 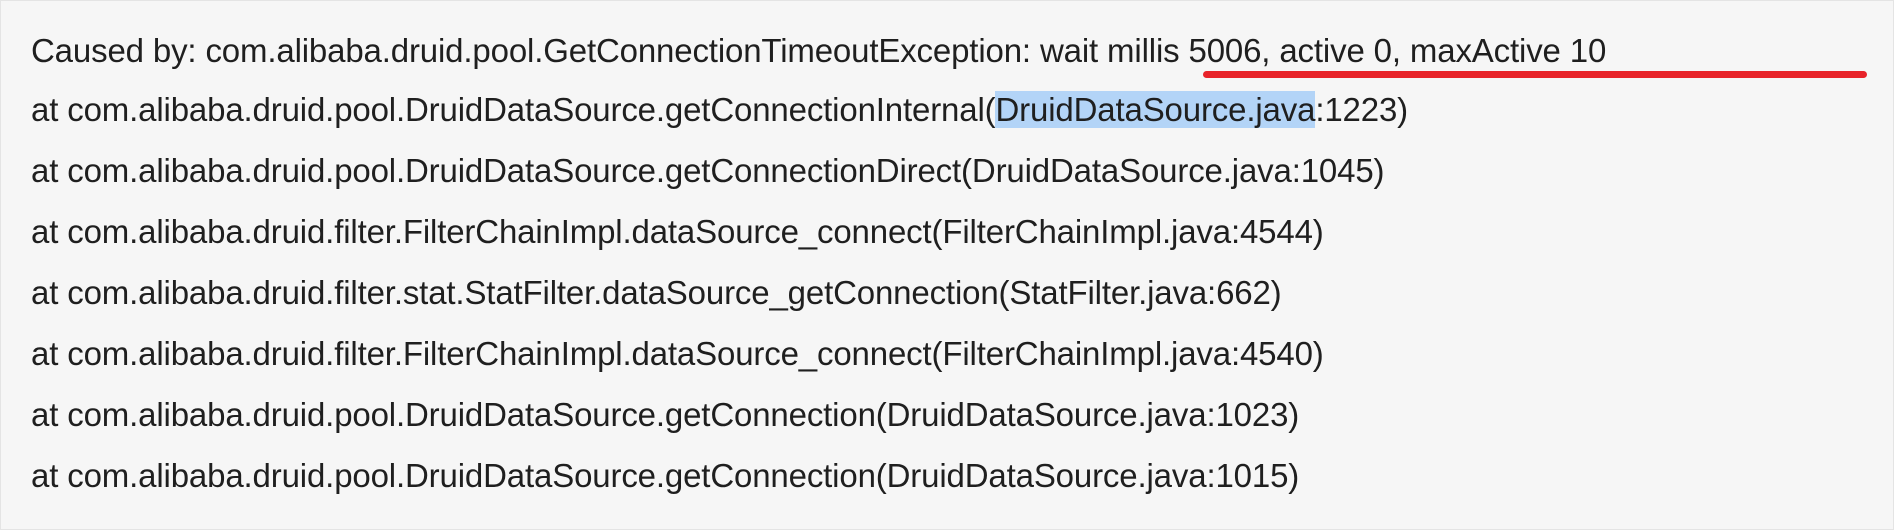 I want to click on selected-text: DruidDataSource.java, so click(x=1155, y=109).